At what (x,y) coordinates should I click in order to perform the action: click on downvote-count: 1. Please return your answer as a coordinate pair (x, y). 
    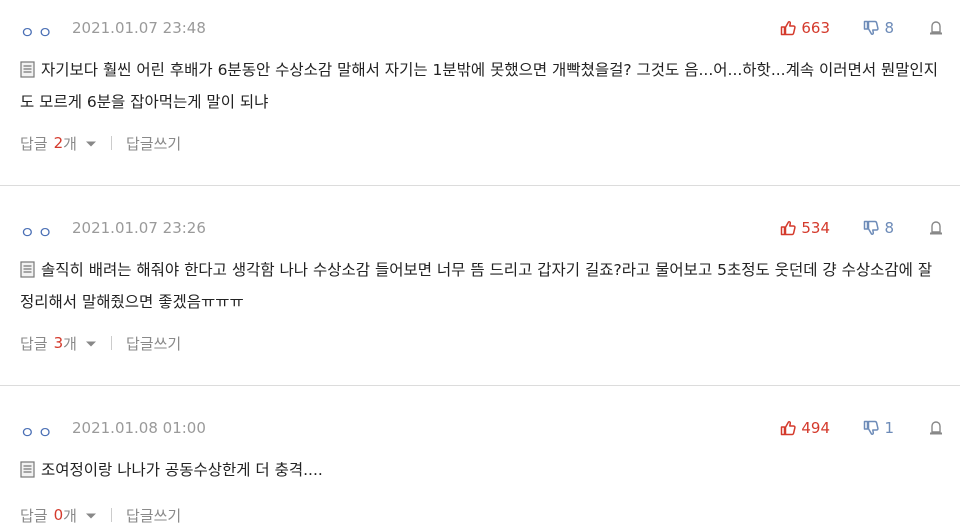
    Looking at the image, I should click on (889, 428).